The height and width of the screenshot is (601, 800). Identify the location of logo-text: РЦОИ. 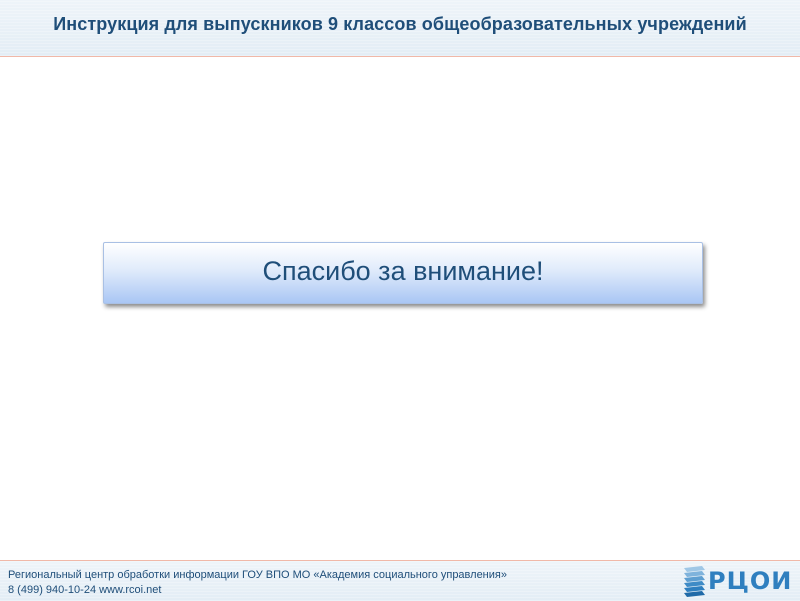
(750, 581).